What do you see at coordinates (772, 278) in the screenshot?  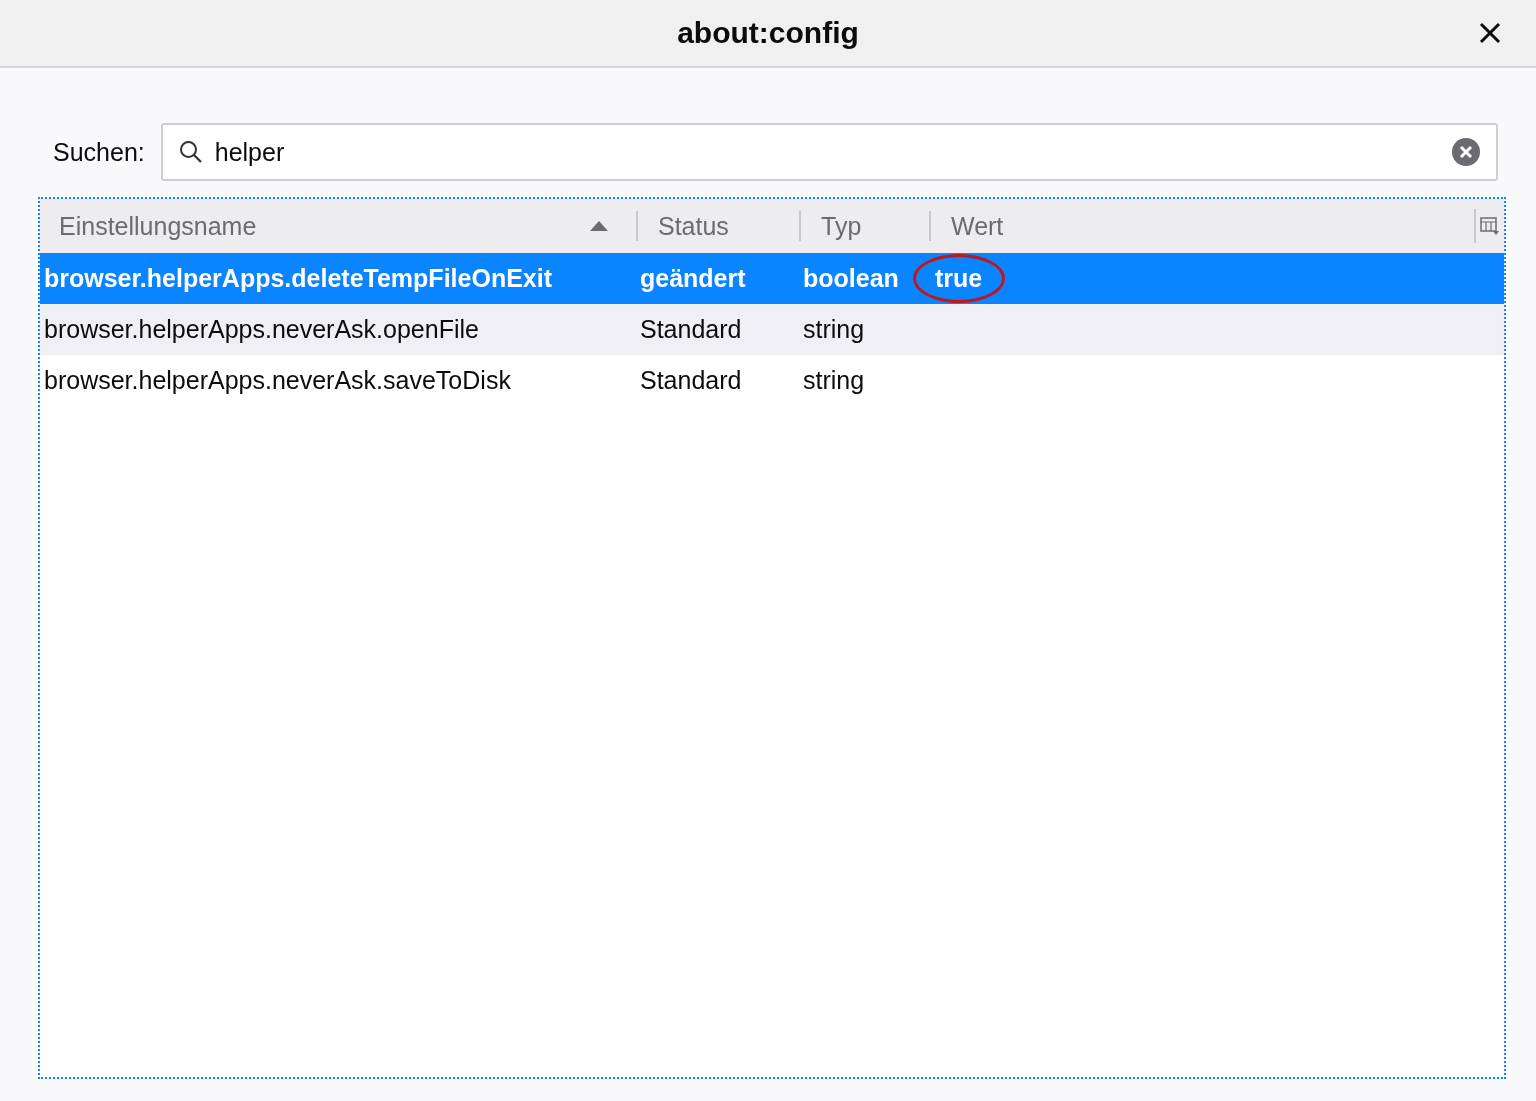 I see `table-row: browser.helperApps.deleteTempFileOnExit geändert boolean true` at bounding box center [772, 278].